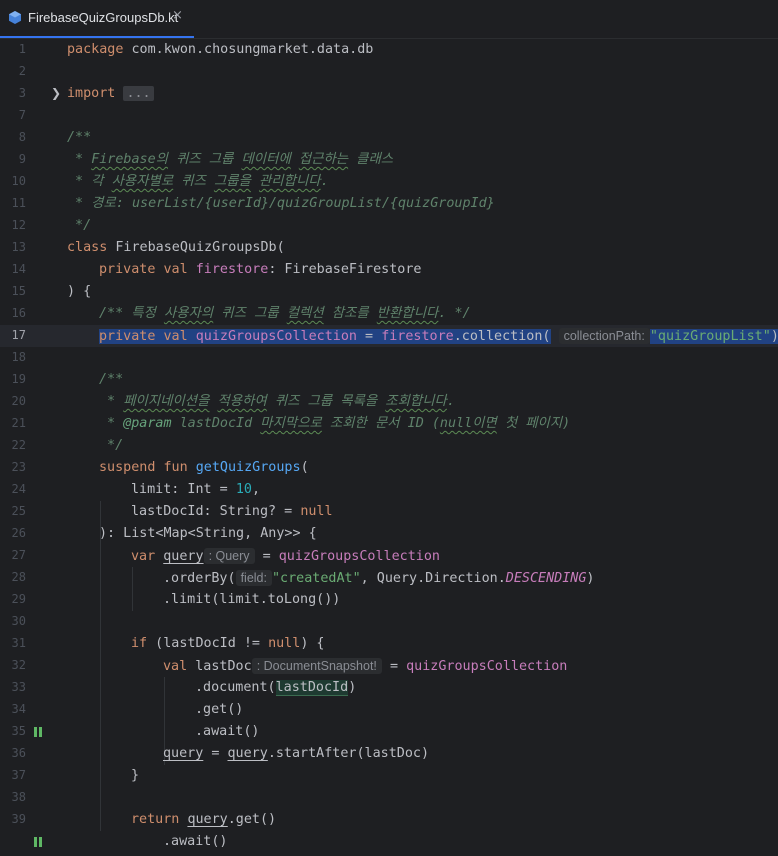  Describe the element at coordinates (18, 687) in the screenshot. I see `line-number: 33` at that location.